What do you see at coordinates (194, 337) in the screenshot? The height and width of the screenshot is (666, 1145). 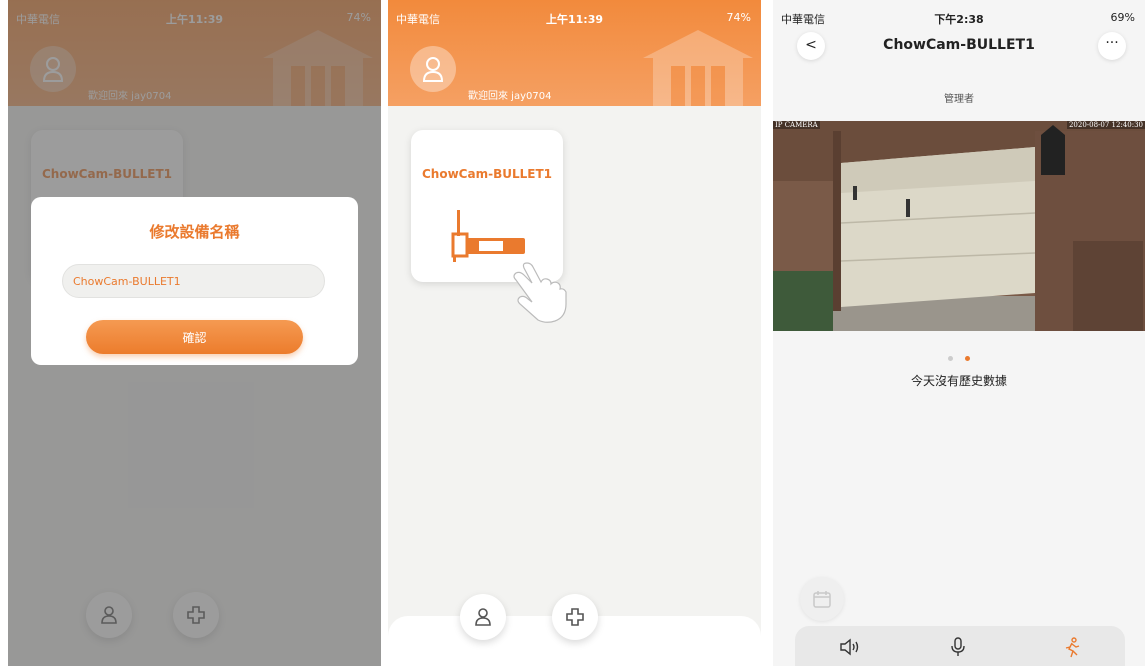 I see `confirm-button: 確認` at bounding box center [194, 337].